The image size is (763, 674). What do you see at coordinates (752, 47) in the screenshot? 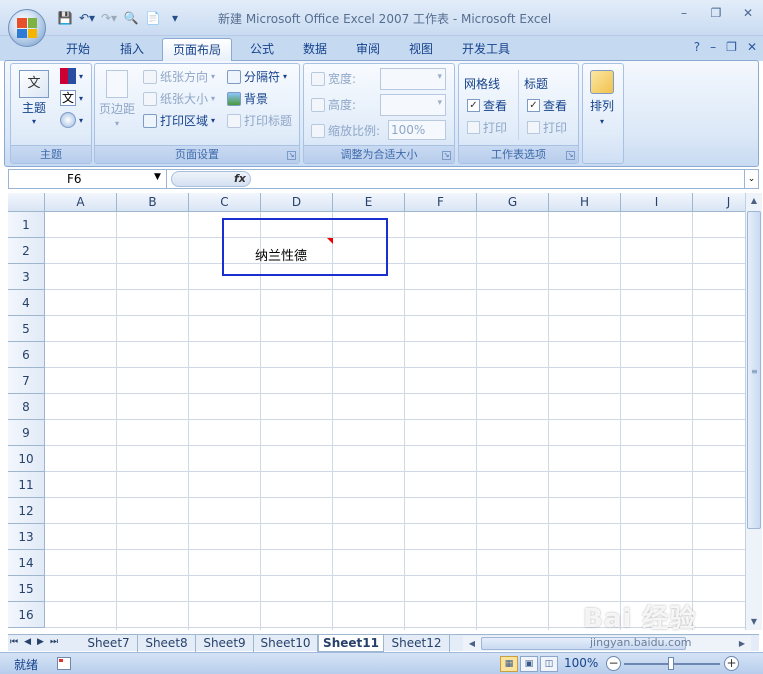
I see `doc-close-button: ✕` at bounding box center [752, 47].